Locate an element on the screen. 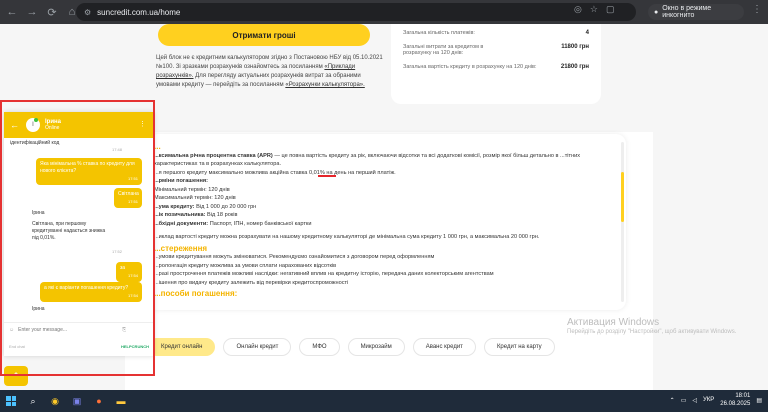 This screenshot has width=768, height=412. chevron-up-icon: ⌃ is located at coordinates (16, 375).